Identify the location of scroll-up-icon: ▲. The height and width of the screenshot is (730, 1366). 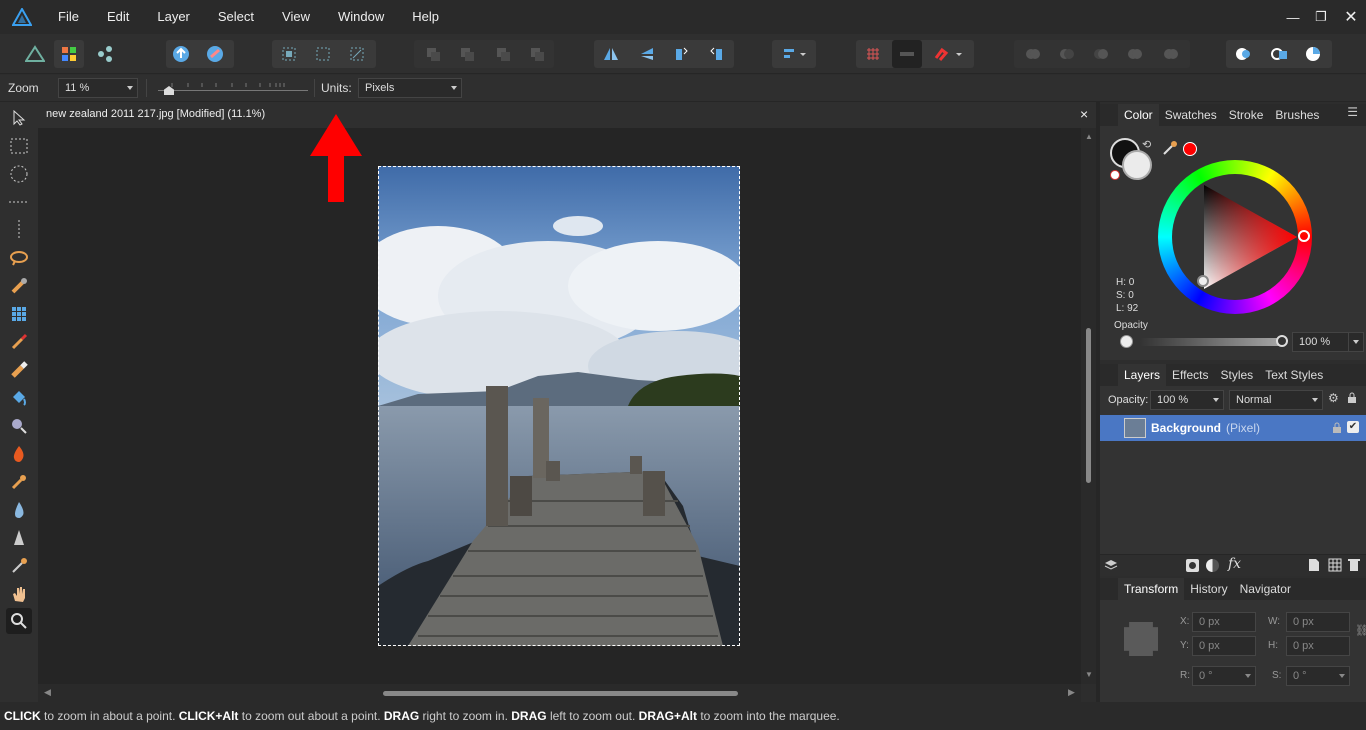
(1089, 136).